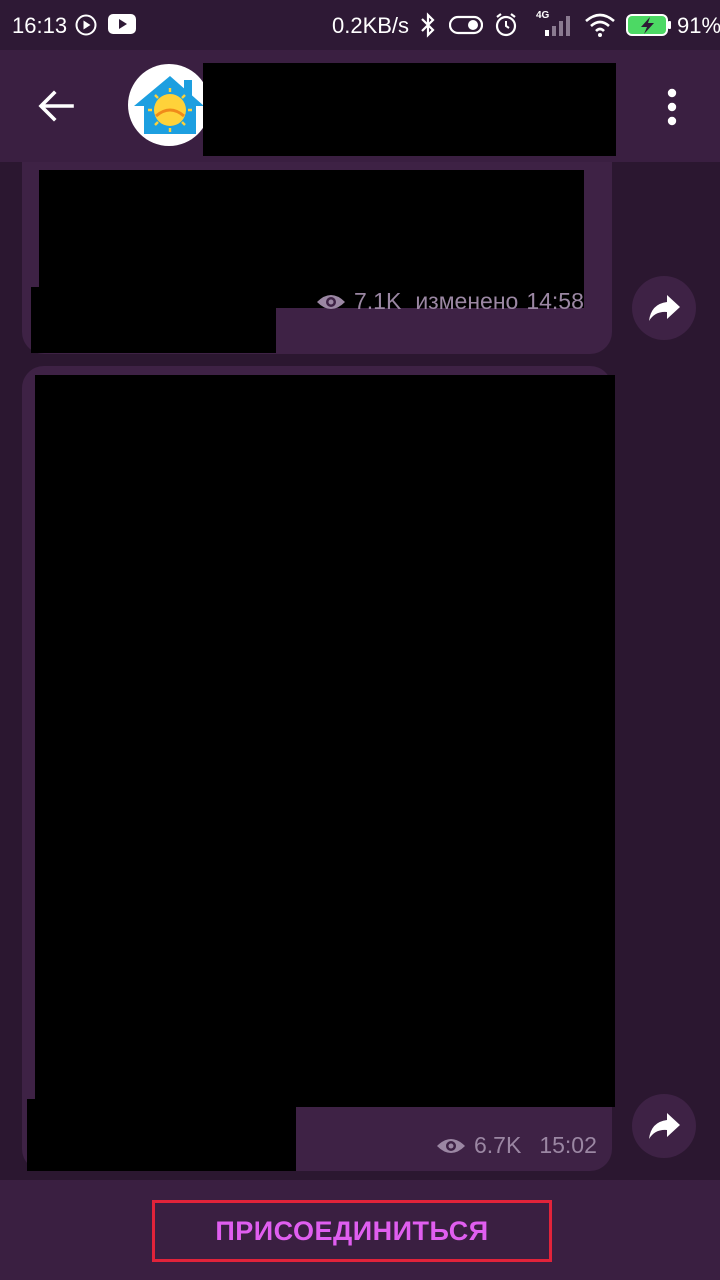 The image size is (720, 1280). What do you see at coordinates (506, 25) in the screenshot?
I see `alarm-icon` at bounding box center [506, 25].